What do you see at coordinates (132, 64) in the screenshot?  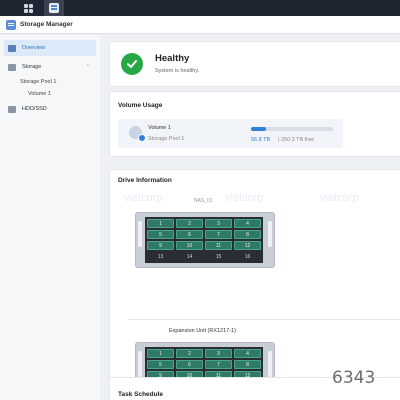 I see `check-circle-icon` at bounding box center [132, 64].